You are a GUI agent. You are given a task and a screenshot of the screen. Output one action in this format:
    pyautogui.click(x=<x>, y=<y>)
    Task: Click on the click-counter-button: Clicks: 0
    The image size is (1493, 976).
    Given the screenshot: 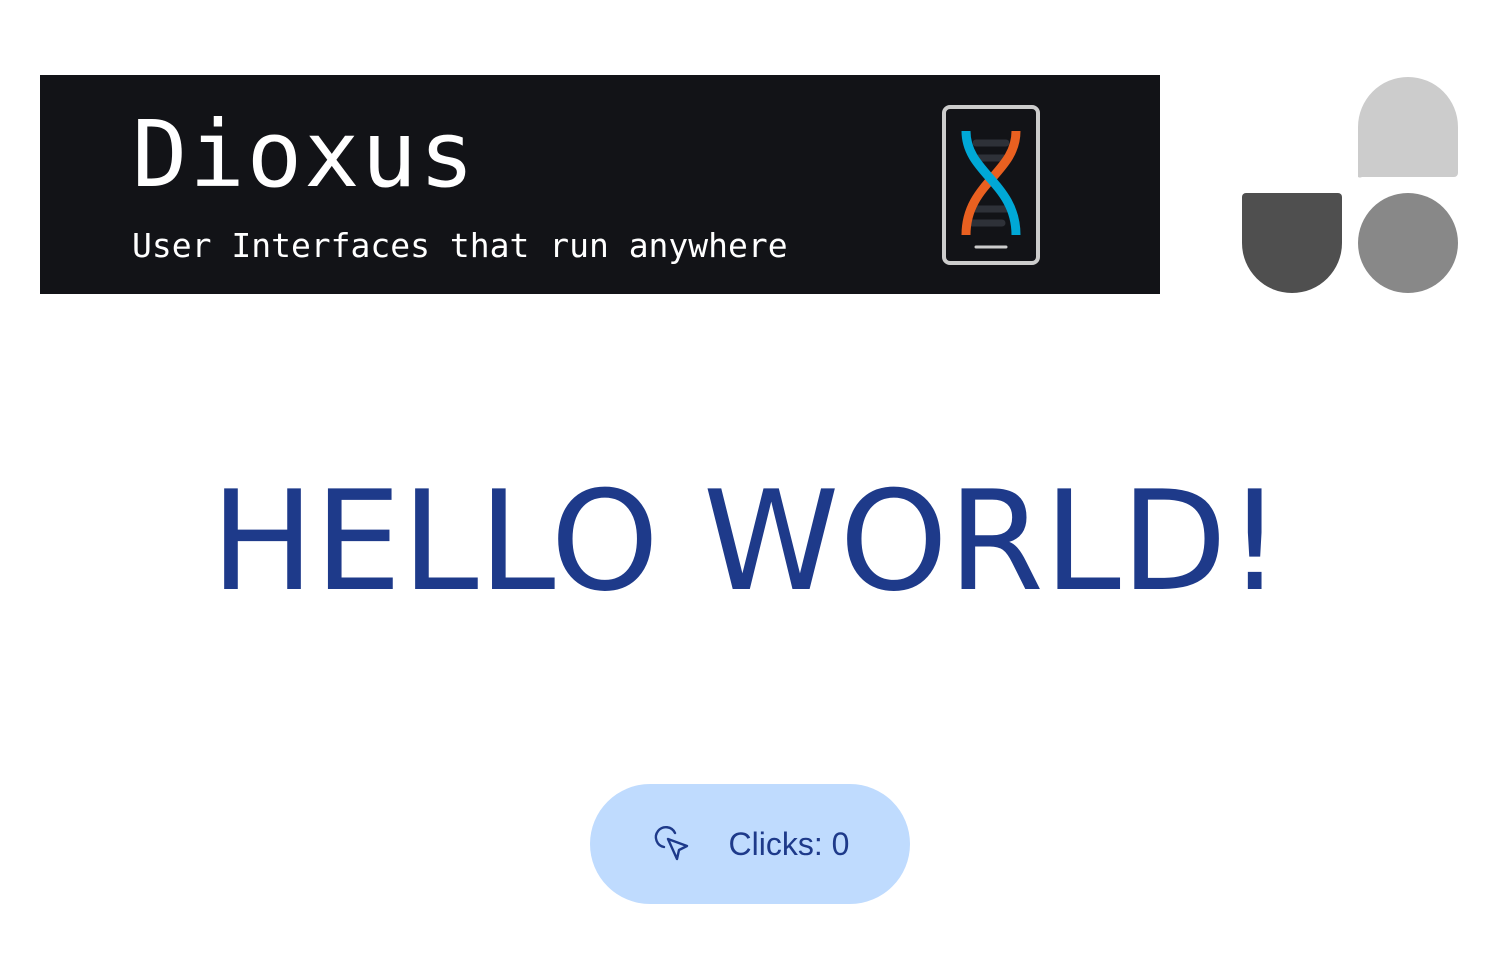 What is the action you would take?
    pyautogui.click(x=750, y=844)
    